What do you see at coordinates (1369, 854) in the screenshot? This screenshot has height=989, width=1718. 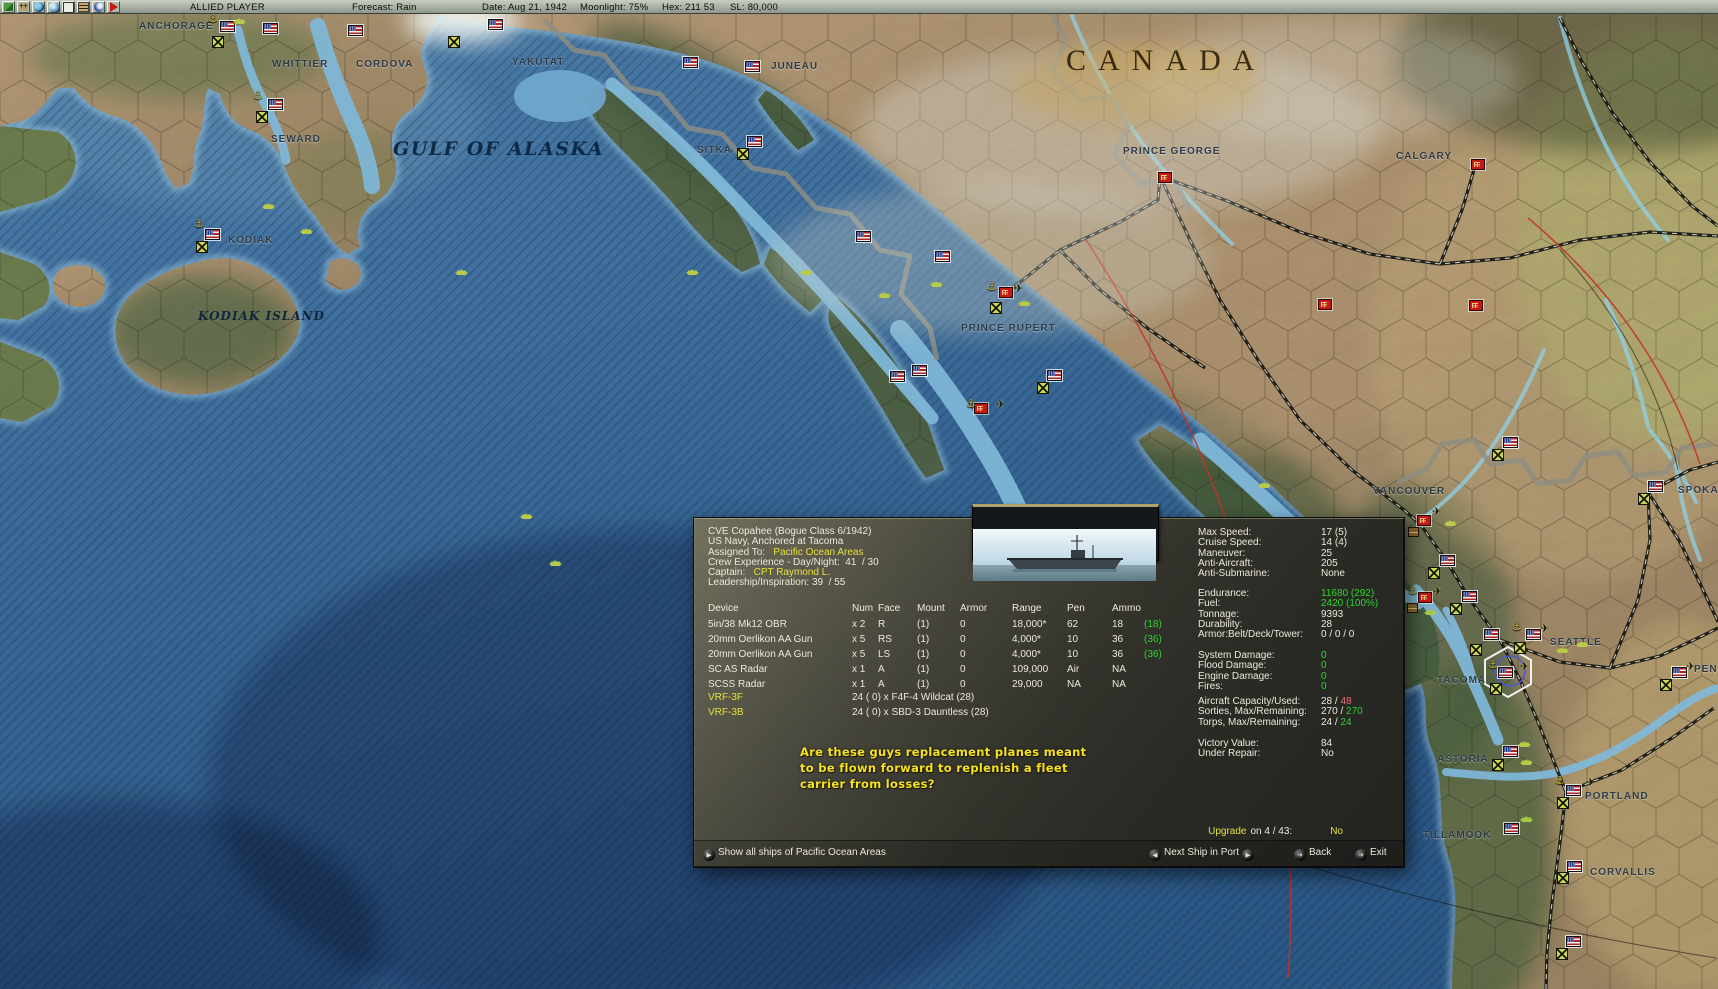 I see `exit-button: ➔ Exit` at bounding box center [1369, 854].